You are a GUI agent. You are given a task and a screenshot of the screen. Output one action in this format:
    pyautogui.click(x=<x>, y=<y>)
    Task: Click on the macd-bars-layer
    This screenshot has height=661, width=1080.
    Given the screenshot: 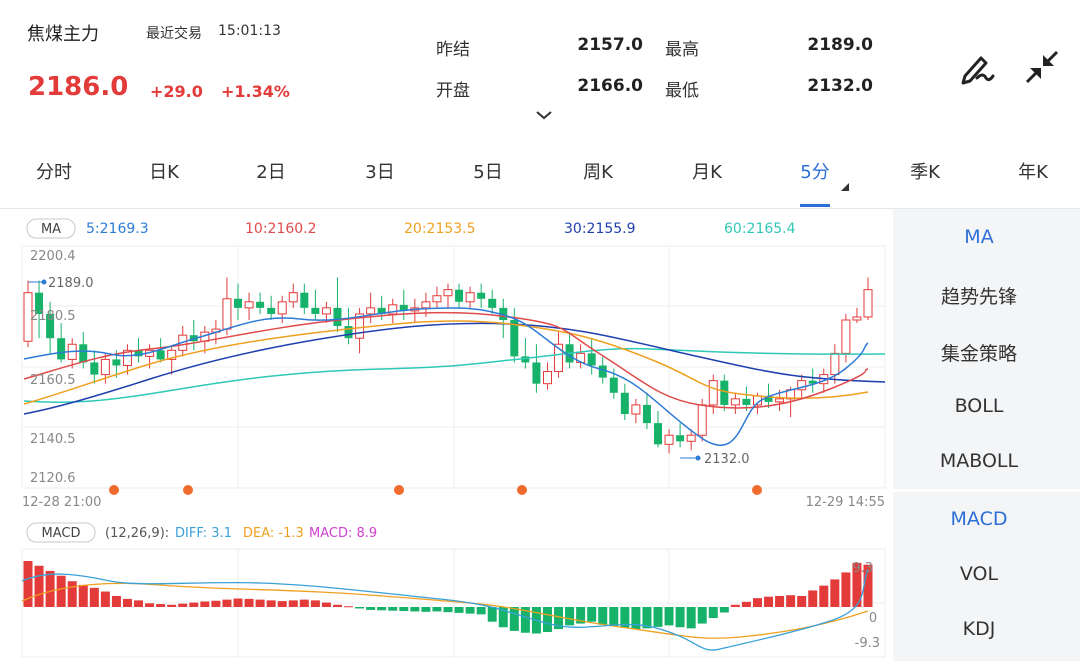 What is the action you would take?
    pyautogui.click(x=448, y=597)
    